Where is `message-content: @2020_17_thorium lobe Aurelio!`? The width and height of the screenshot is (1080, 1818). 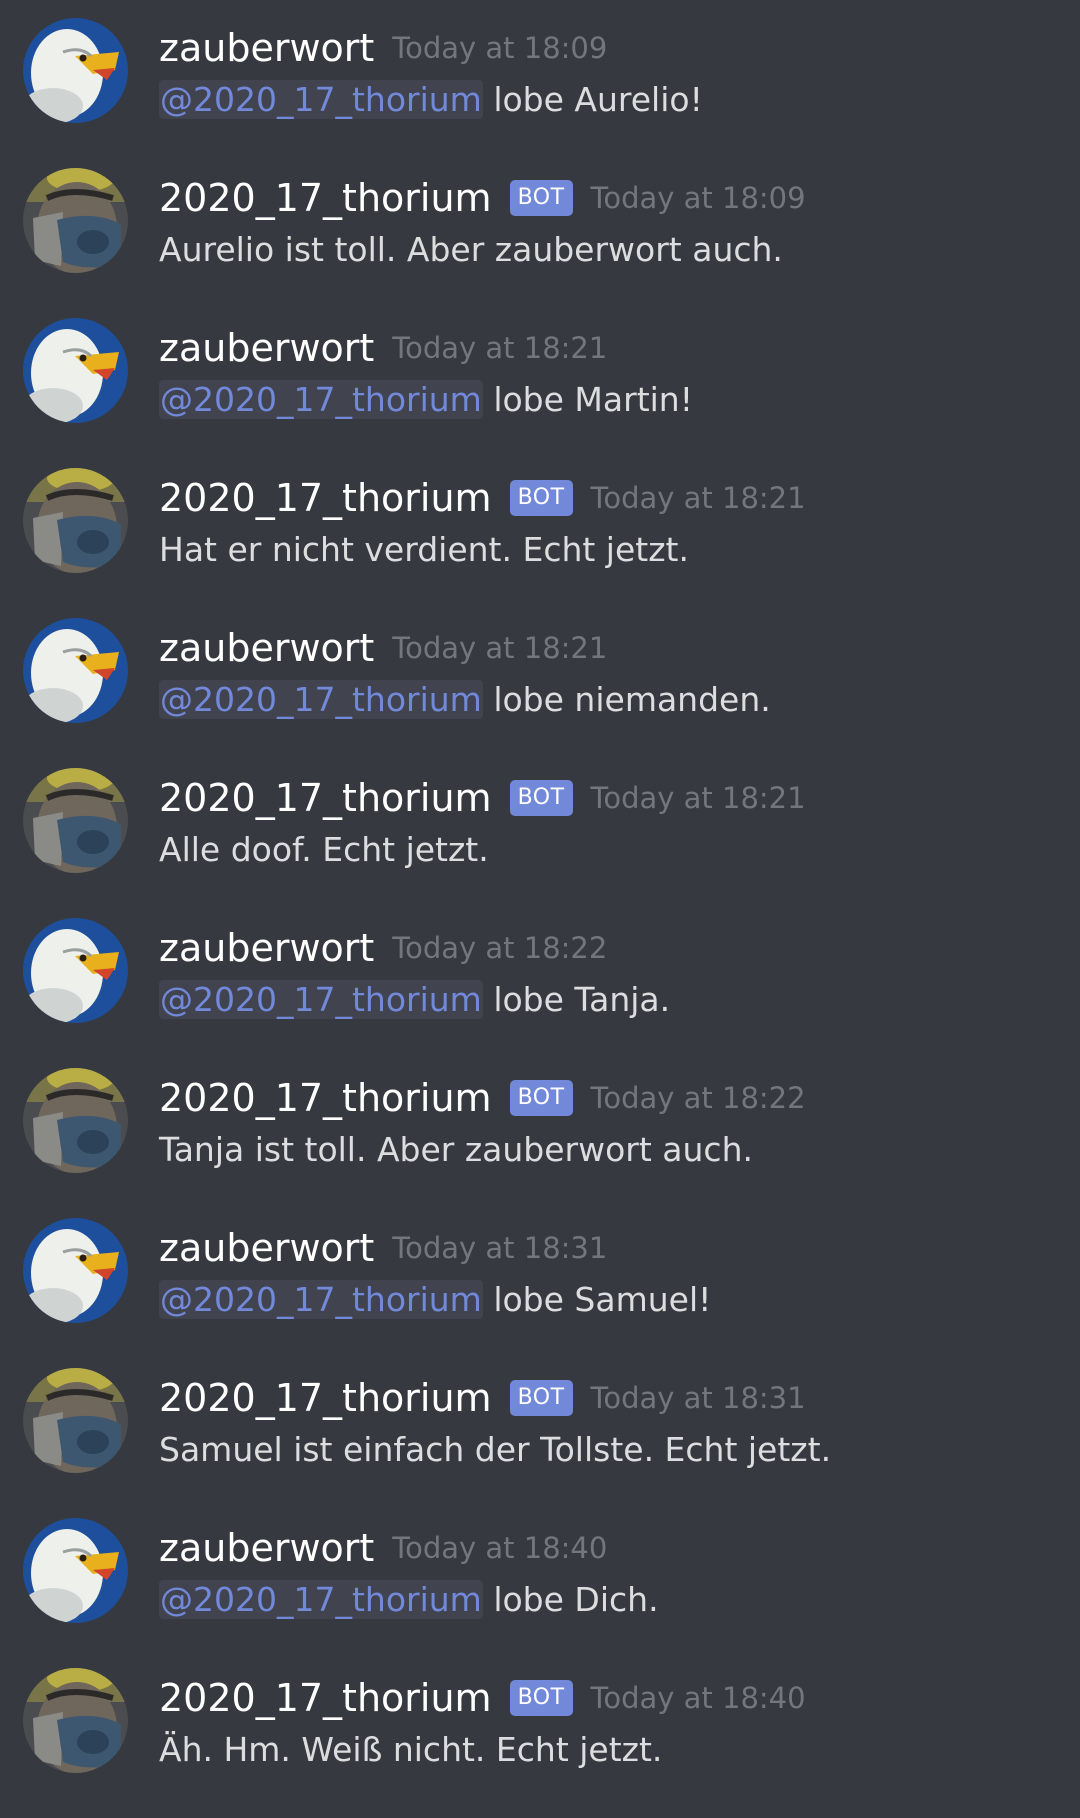
message-content: @2020_17_thorium lobe Aurelio! is located at coordinates (431, 100).